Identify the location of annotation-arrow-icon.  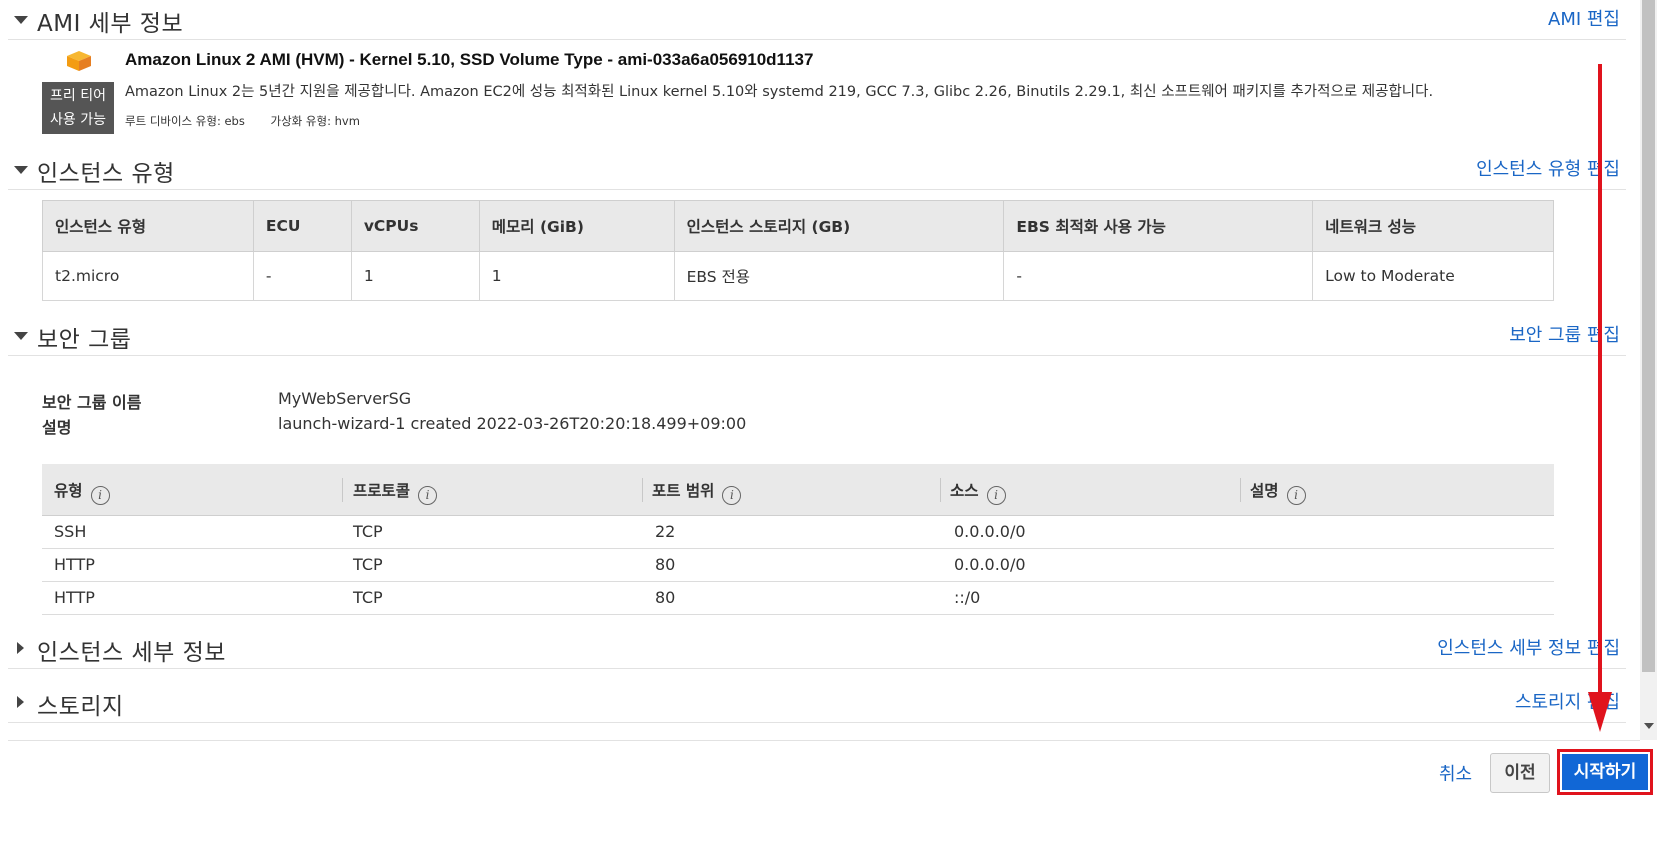
(1600, 398).